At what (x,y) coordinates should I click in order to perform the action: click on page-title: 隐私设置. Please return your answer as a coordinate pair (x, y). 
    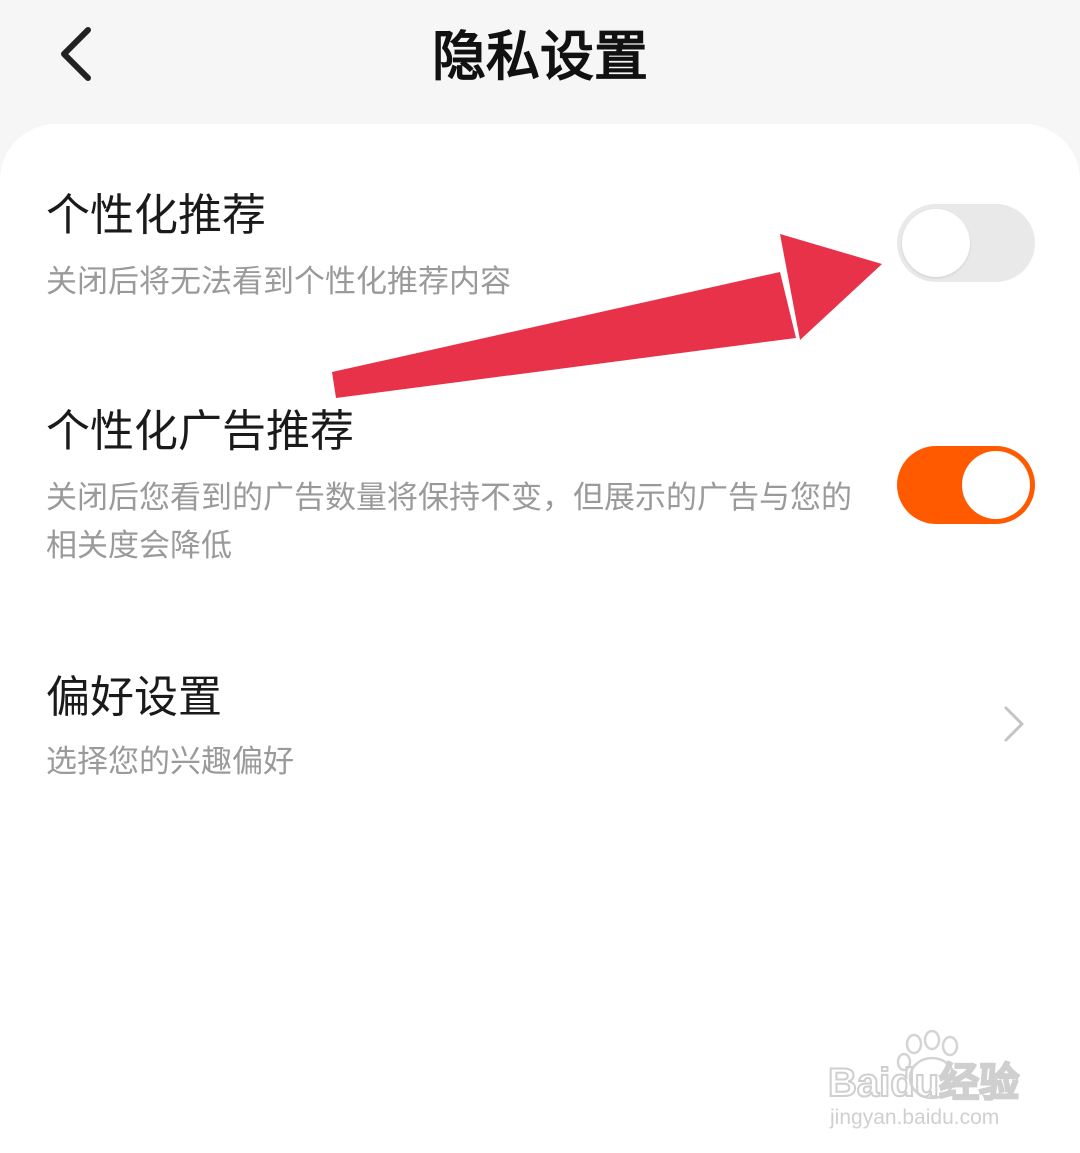
    Looking at the image, I should click on (540, 56).